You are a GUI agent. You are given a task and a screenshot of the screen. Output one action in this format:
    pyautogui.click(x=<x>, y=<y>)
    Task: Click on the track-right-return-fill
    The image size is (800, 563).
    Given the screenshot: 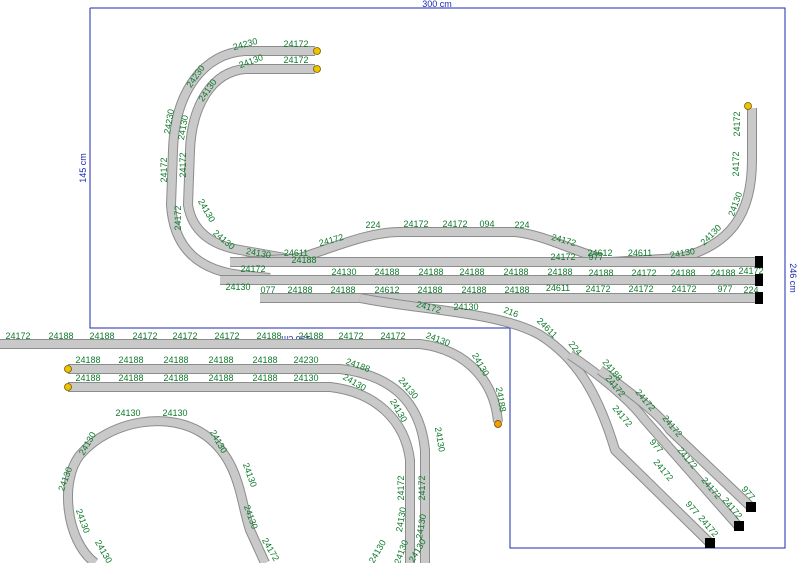 What is the action you would take?
    pyautogui.click(x=682, y=187)
    